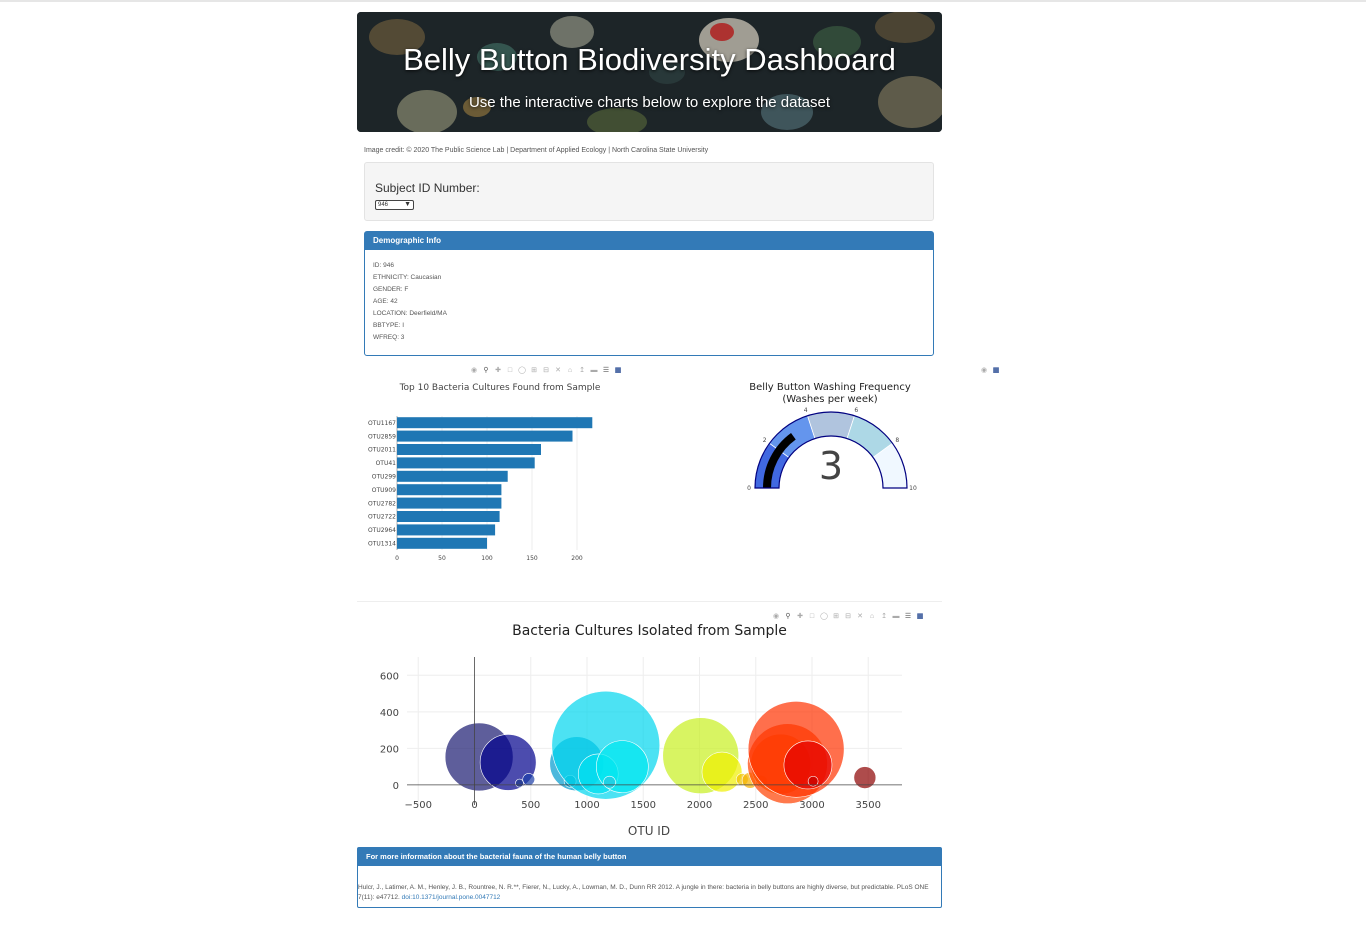 The width and height of the screenshot is (1366, 936). What do you see at coordinates (407, 204) in the screenshot?
I see `chevron-down-icon: ▼` at bounding box center [407, 204].